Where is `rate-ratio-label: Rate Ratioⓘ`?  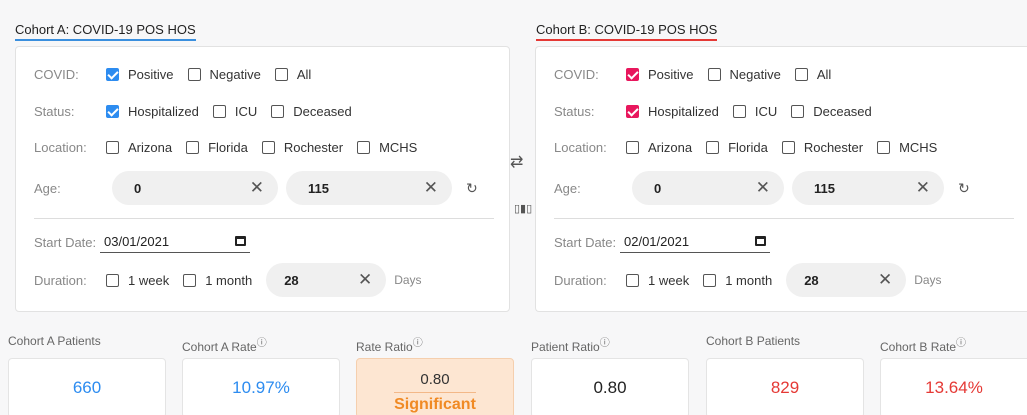
rate-ratio-label: Rate Ratioⓘ is located at coordinates (389, 346).